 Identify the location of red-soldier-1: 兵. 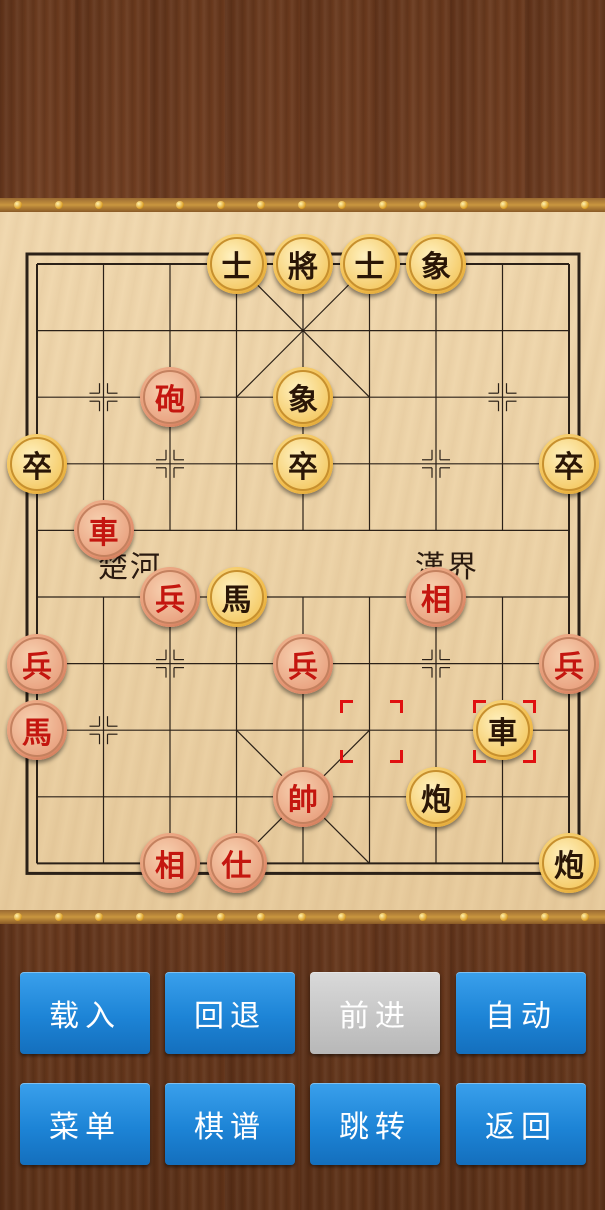
(170, 597).